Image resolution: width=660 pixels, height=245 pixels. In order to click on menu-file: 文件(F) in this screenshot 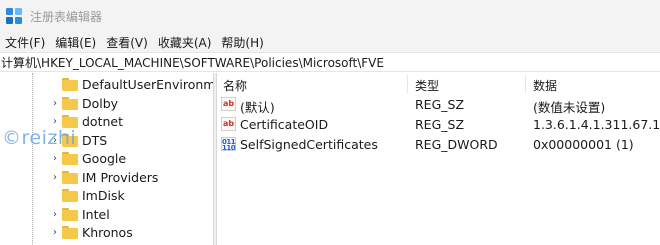, I will do `click(25, 42)`.